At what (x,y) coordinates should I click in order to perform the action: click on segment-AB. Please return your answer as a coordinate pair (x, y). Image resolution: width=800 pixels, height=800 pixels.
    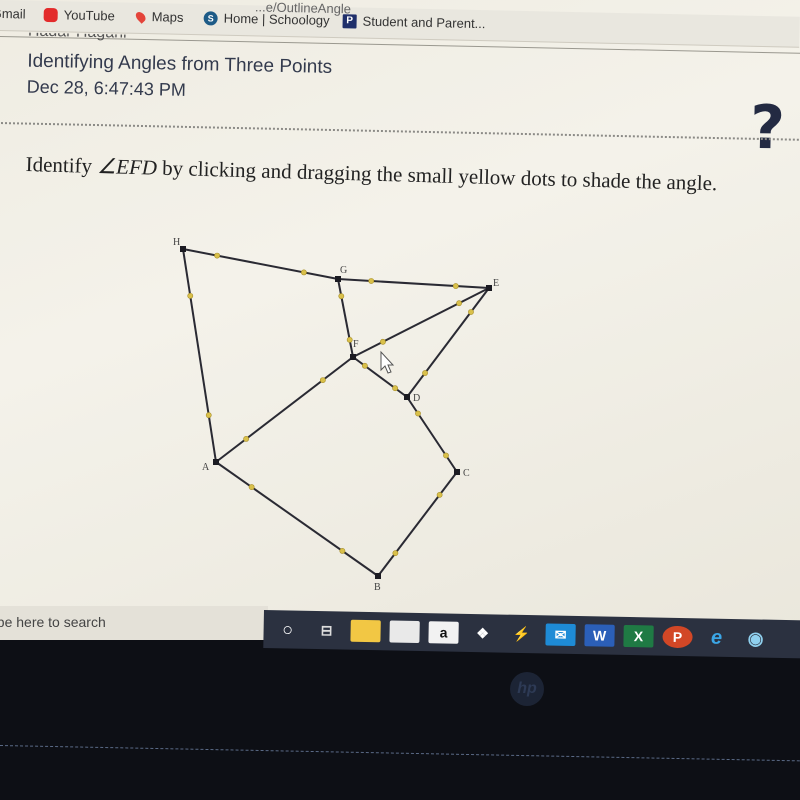
    Looking at the image, I should click on (297, 519).